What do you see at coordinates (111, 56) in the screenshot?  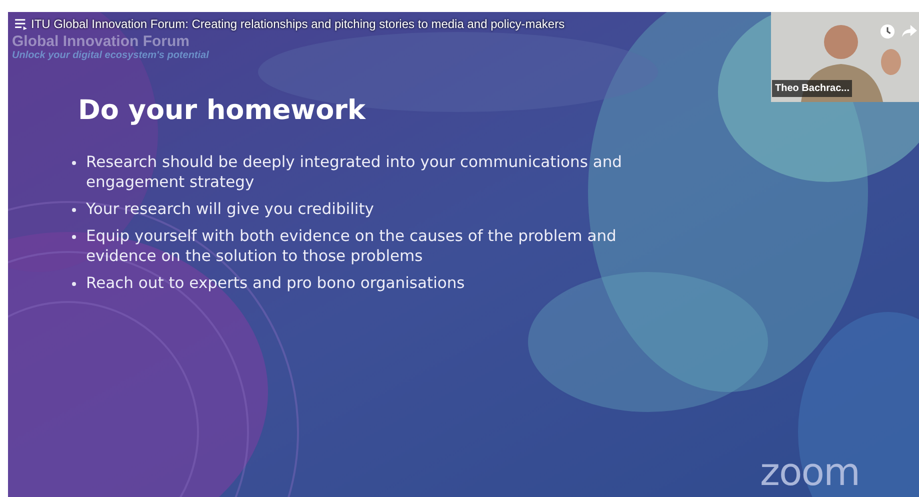 I see `slide-tagline: Unlock your digital ecosystem's potential` at bounding box center [111, 56].